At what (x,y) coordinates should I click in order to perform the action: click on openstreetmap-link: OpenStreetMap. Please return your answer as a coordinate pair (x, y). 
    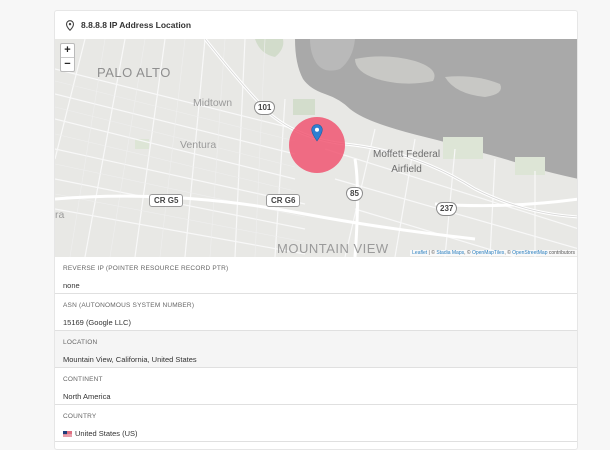
    Looking at the image, I should click on (529, 253).